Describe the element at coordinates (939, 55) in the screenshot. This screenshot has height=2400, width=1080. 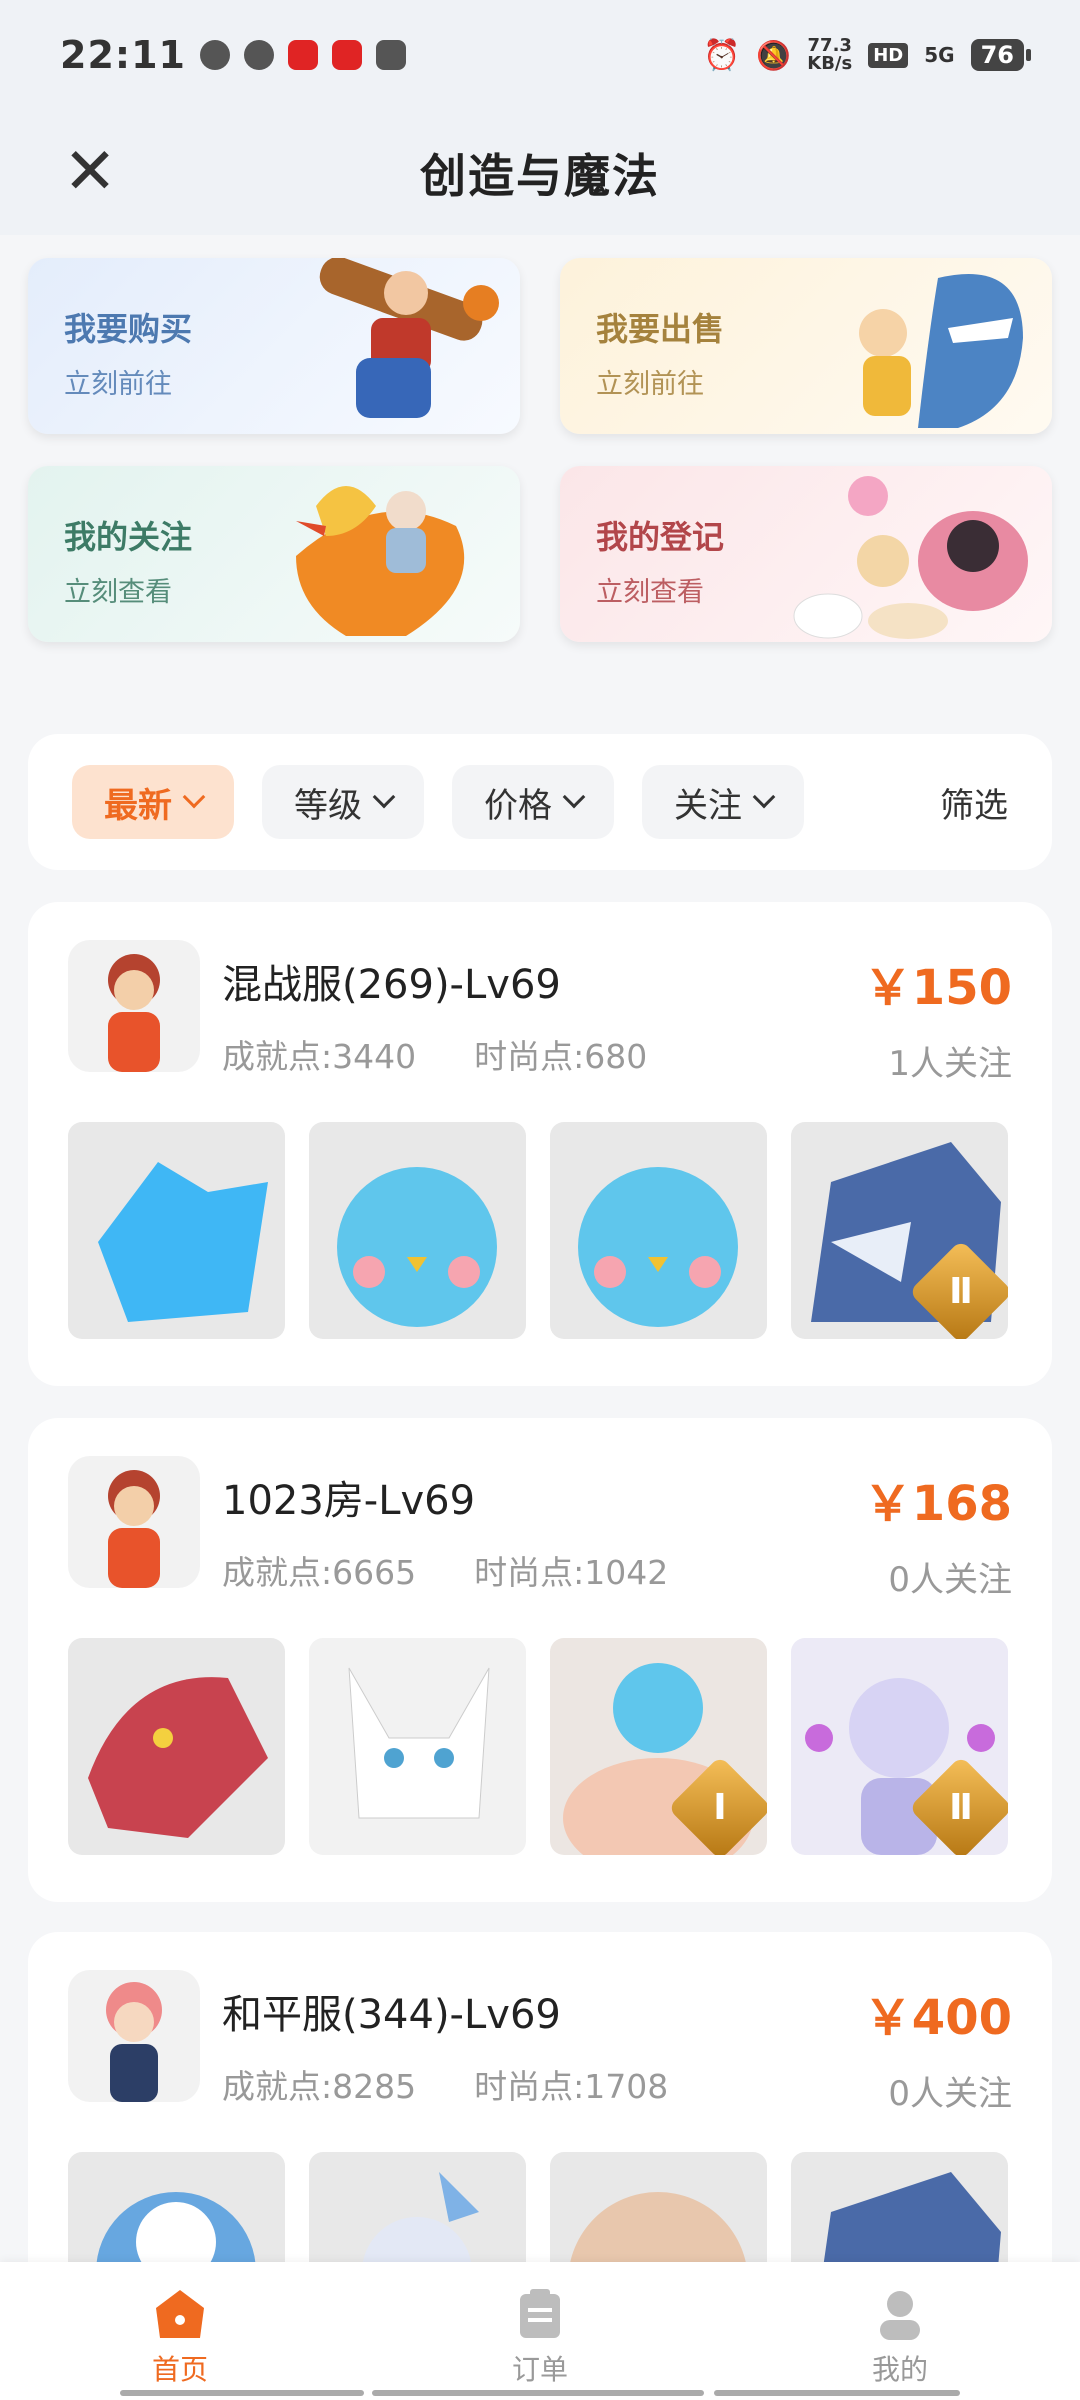
I see `signal-icon: 5G` at that location.